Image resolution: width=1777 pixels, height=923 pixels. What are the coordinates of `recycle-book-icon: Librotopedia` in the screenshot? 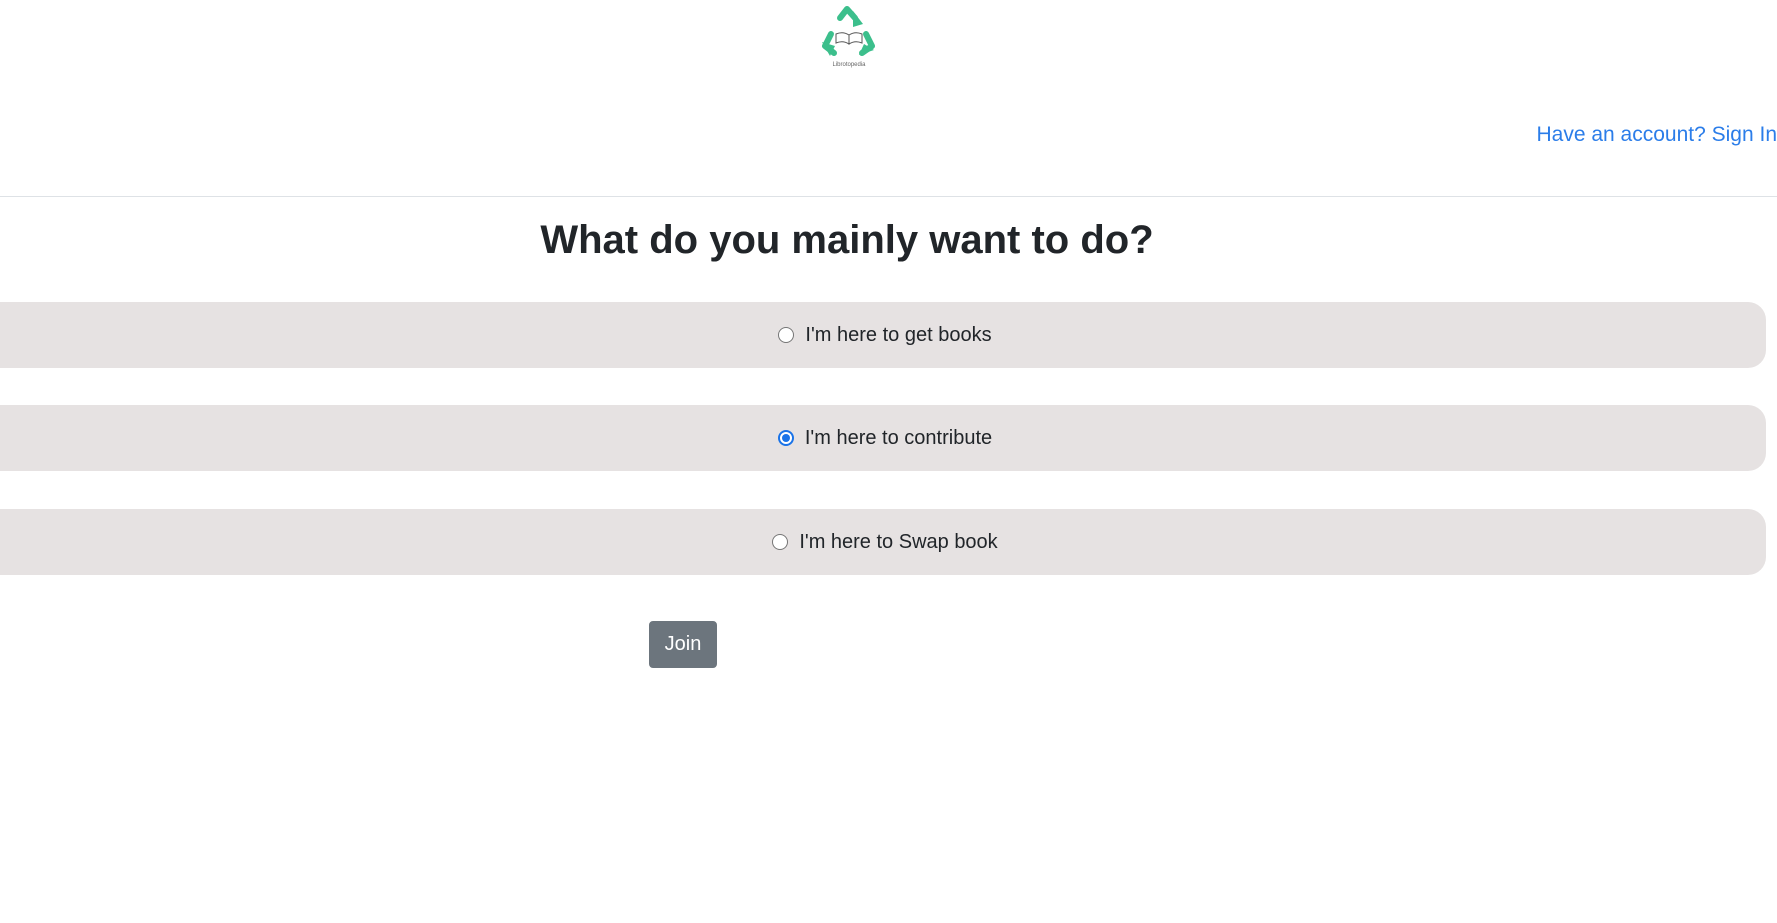 It's located at (848, 37).